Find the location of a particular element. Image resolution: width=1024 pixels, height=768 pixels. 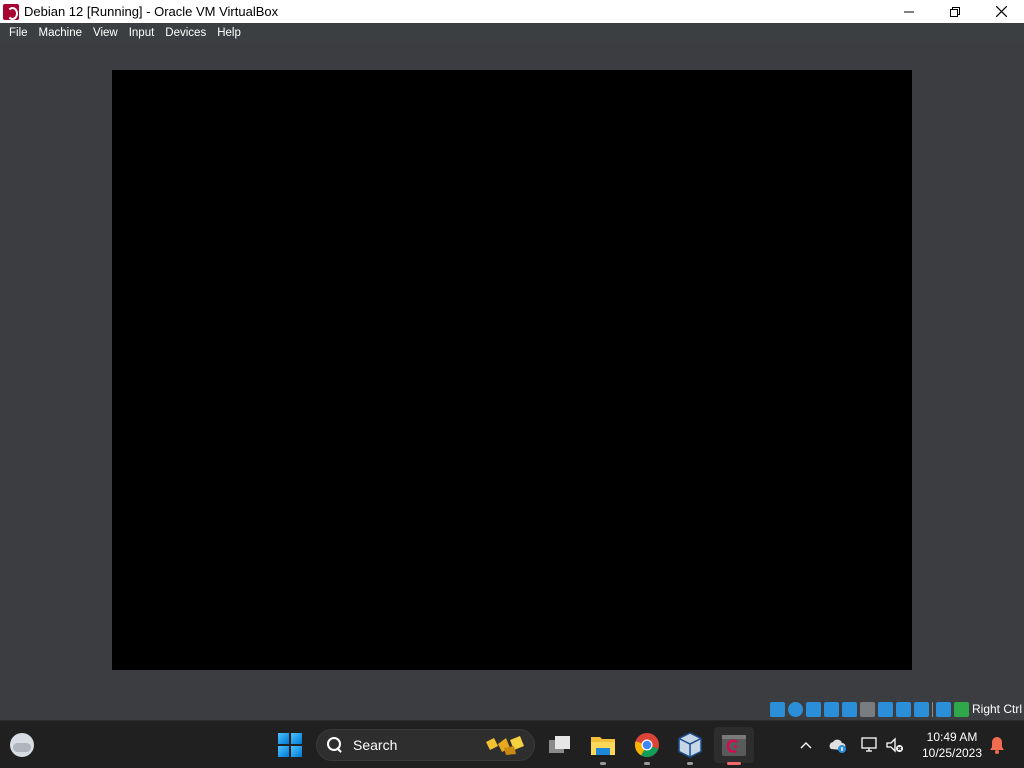

folder-icon is located at coordinates (603, 746).